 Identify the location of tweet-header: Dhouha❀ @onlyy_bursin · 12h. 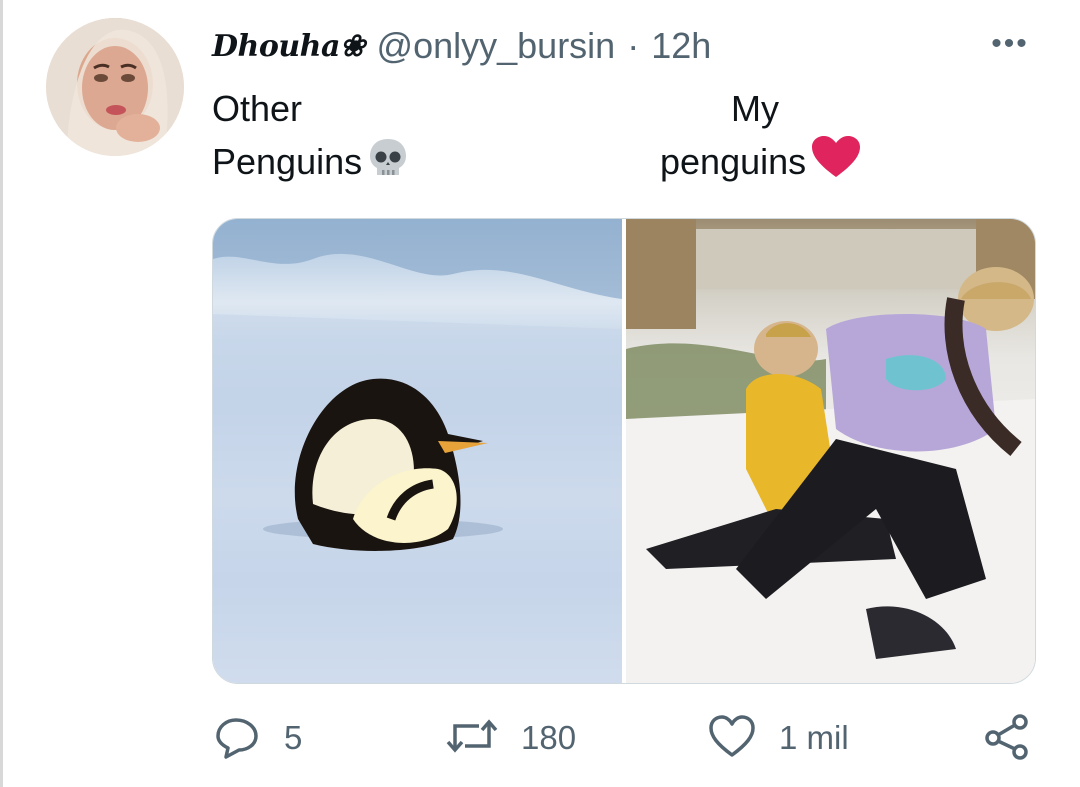
(461, 46).